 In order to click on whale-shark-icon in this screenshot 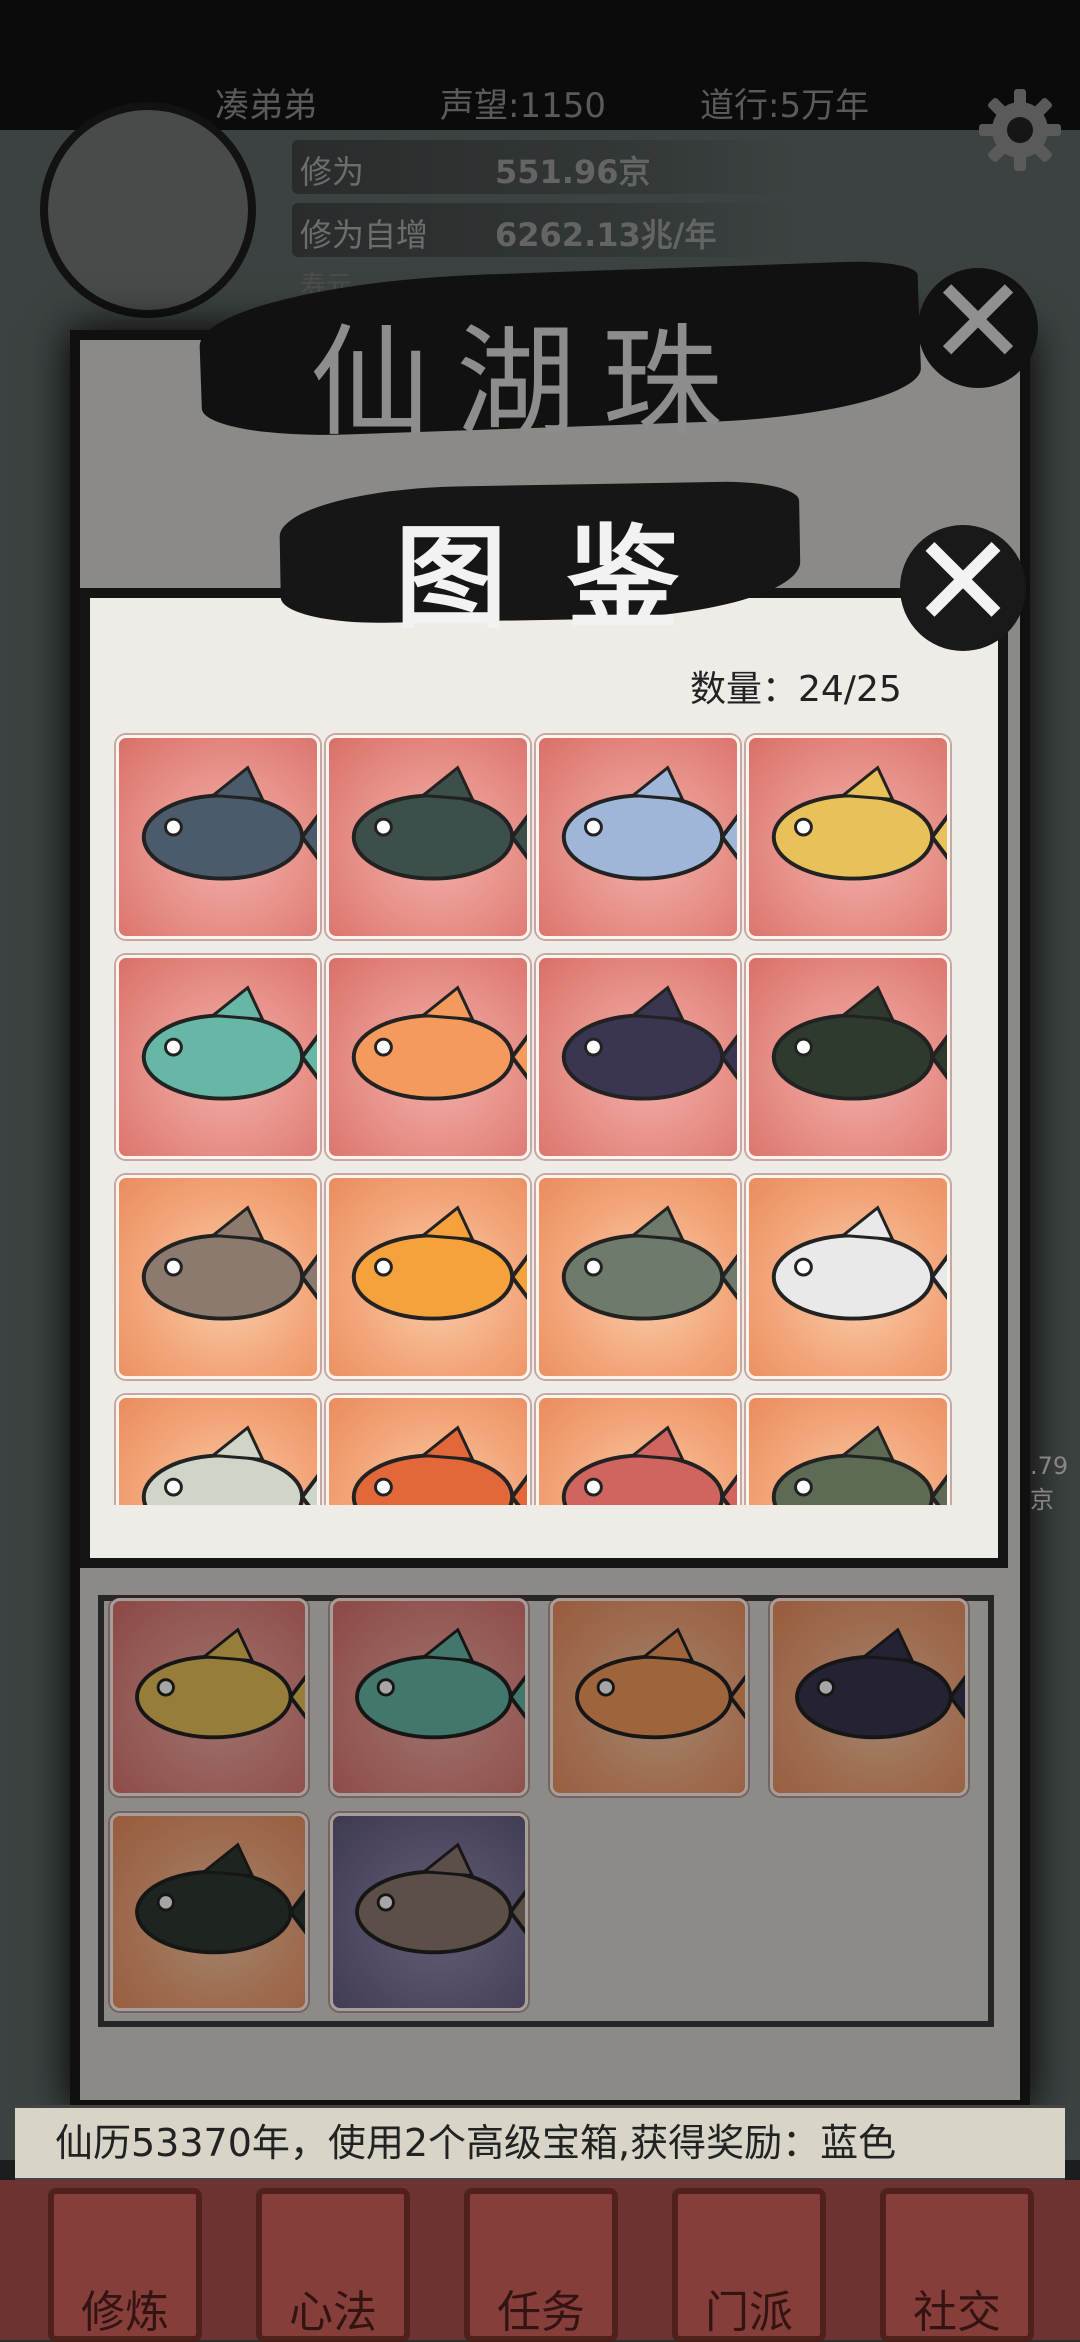, I will do `click(229, 823)`.